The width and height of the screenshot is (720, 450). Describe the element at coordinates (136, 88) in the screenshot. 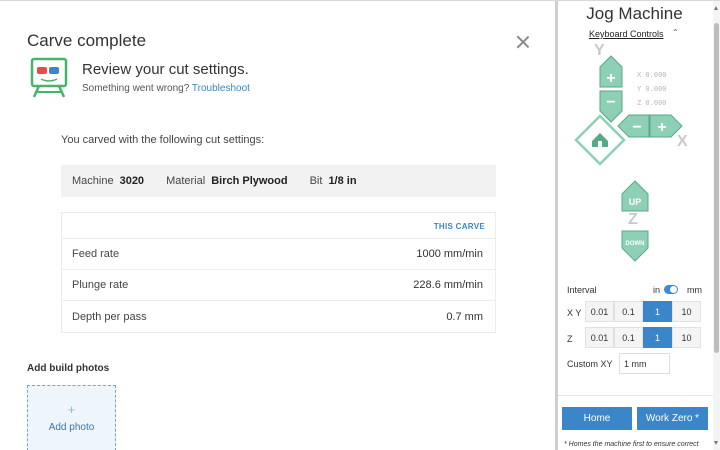

I see `wrong-text: Something went wrong?` at that location.